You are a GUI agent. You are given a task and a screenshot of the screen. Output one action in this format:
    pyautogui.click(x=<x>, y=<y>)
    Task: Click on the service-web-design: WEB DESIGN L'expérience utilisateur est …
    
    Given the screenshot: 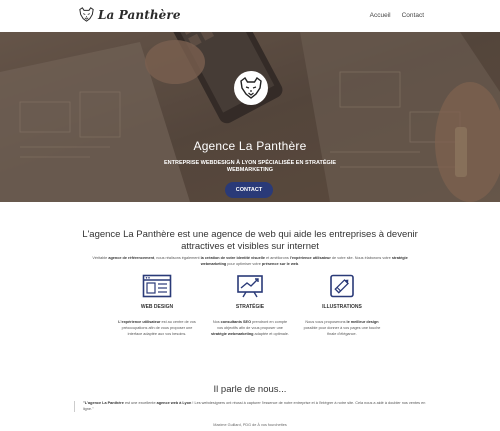 What is the action you would take?
    pyautogui.click(x=157, y=305)
    